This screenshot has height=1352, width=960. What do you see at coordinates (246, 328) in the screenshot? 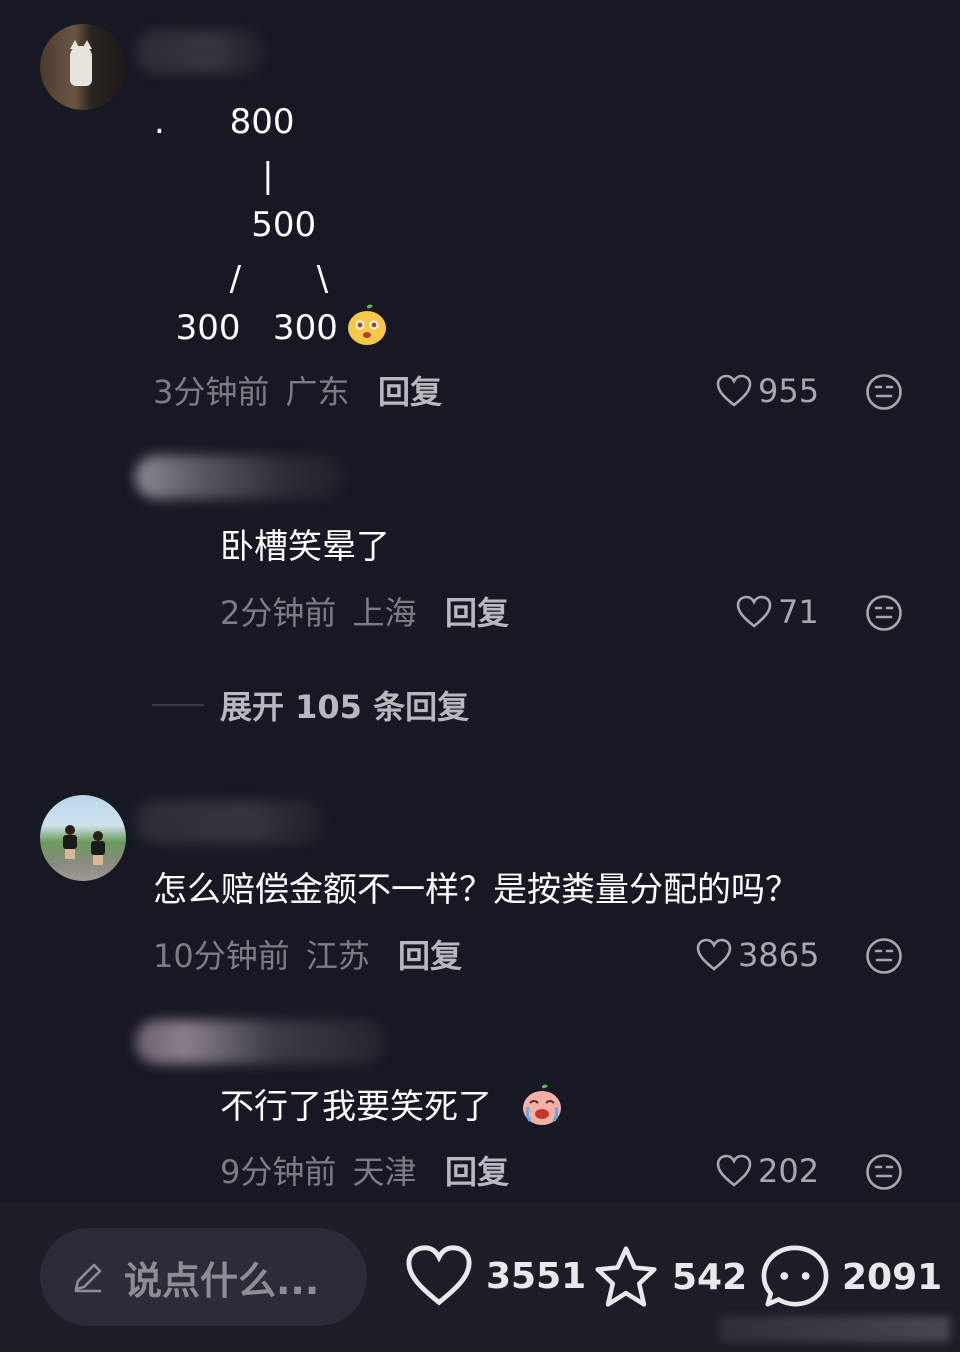
I see `comment-1-line-5: 300 300` at bounding box center [246, 328].